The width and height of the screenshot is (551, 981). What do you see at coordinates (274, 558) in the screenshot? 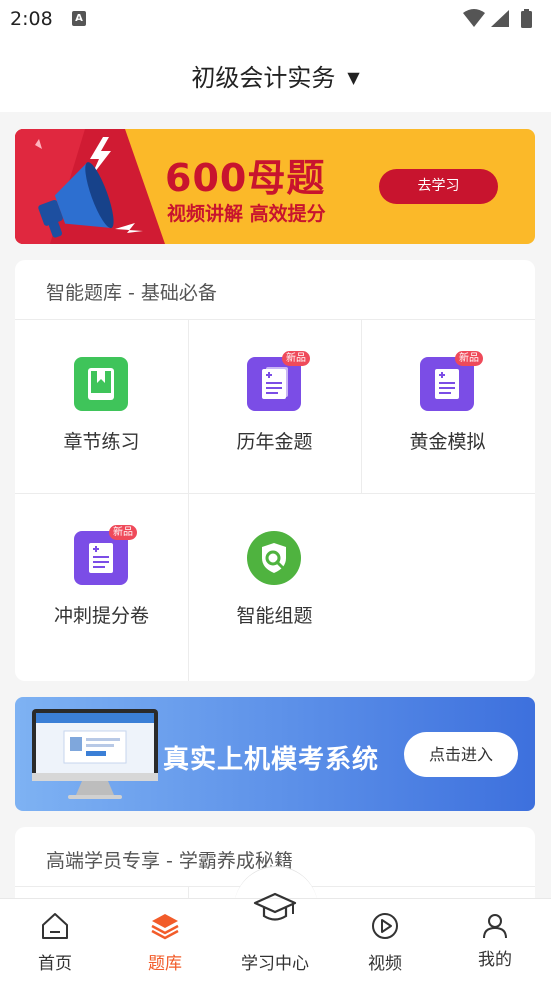
I see `shield-search-icon` at bounding box center [274, 558].